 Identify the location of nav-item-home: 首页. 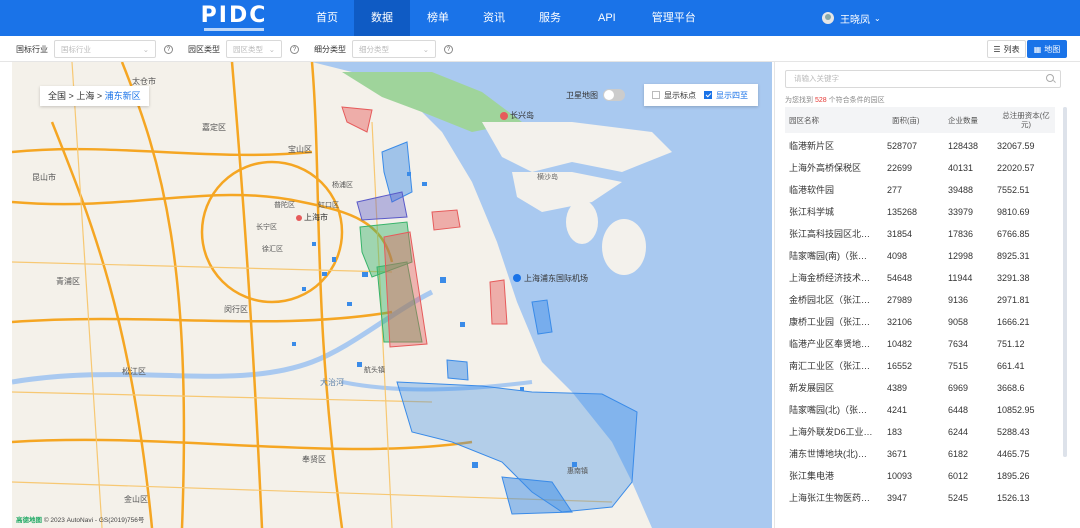
(327, 18).